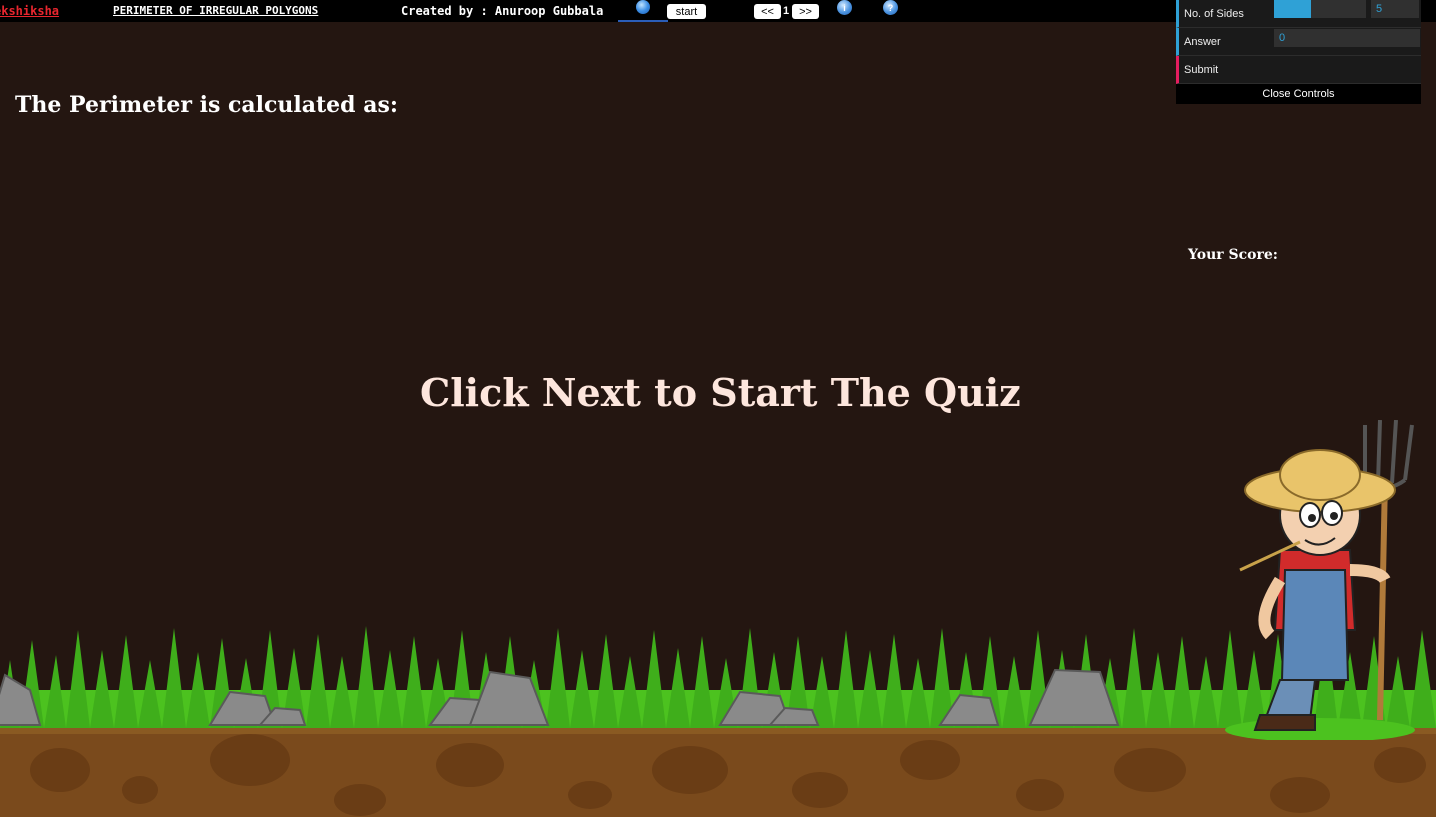  I want to click on creator-credit: Created by : Anuroop Gubbala, so click(502, 11).